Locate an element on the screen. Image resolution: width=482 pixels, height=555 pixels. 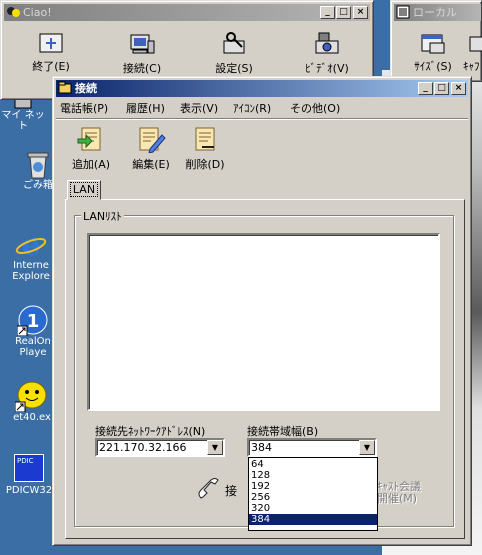
bandwidth-option: 64 is located at coordinates (313, 464).